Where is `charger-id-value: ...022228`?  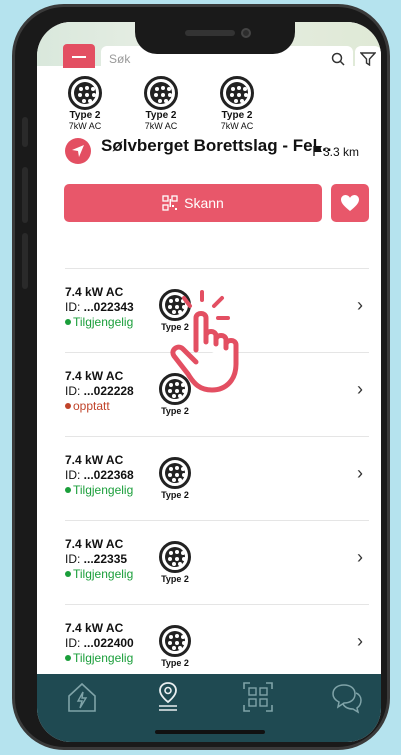 charger-id-value: ...022228 is located at coordinates (108, 391).